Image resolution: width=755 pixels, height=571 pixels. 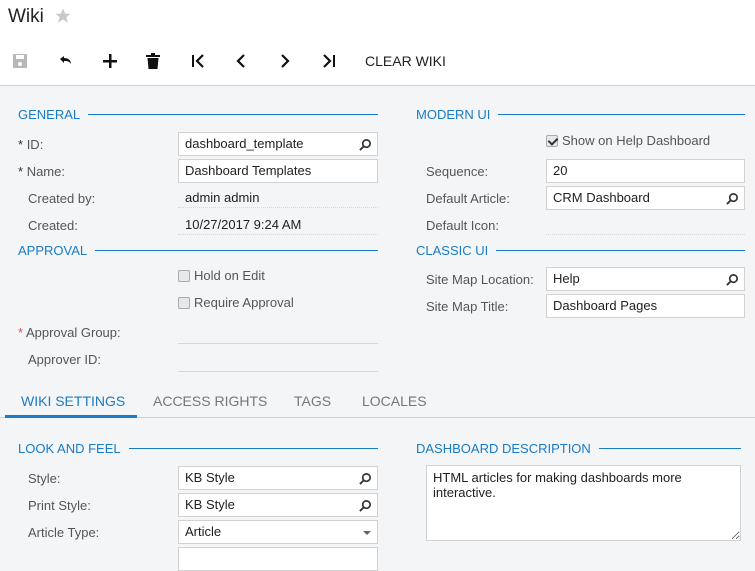 I want to click on article-type-select: Article, so click(x=278, y=532).